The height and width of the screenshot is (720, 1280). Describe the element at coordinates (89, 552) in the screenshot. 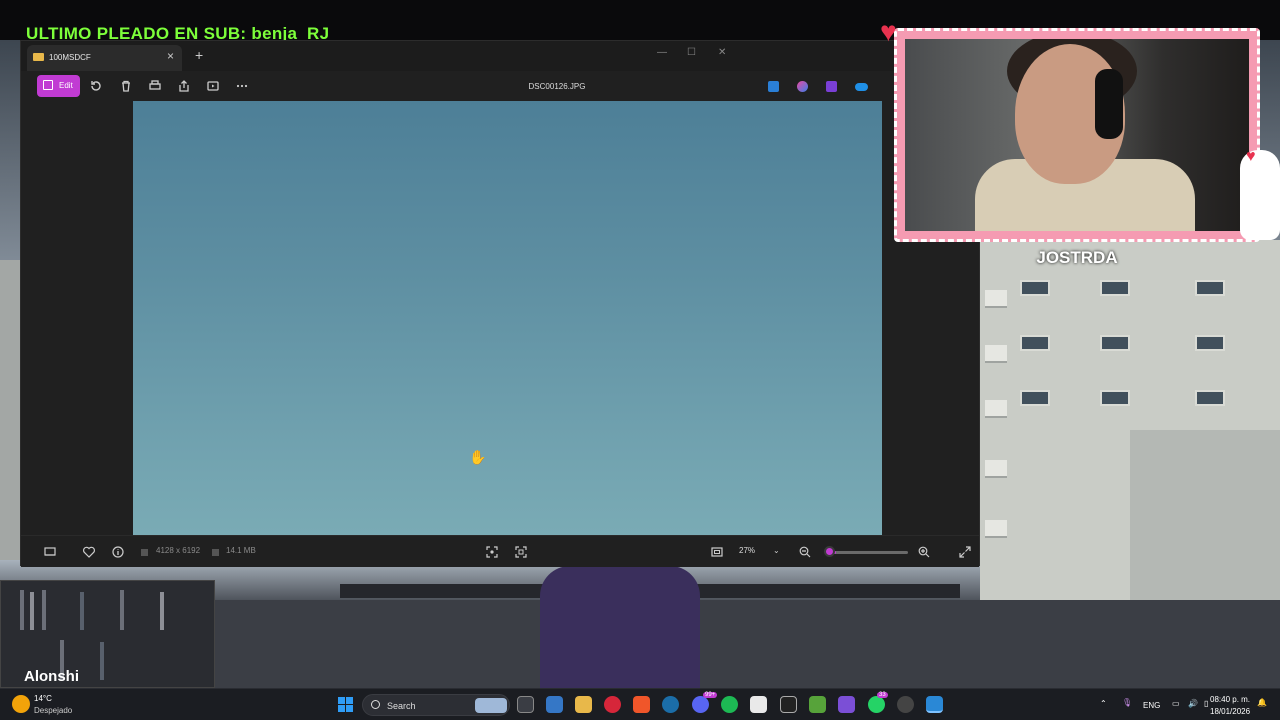

I see `favorite-icon` at that location.